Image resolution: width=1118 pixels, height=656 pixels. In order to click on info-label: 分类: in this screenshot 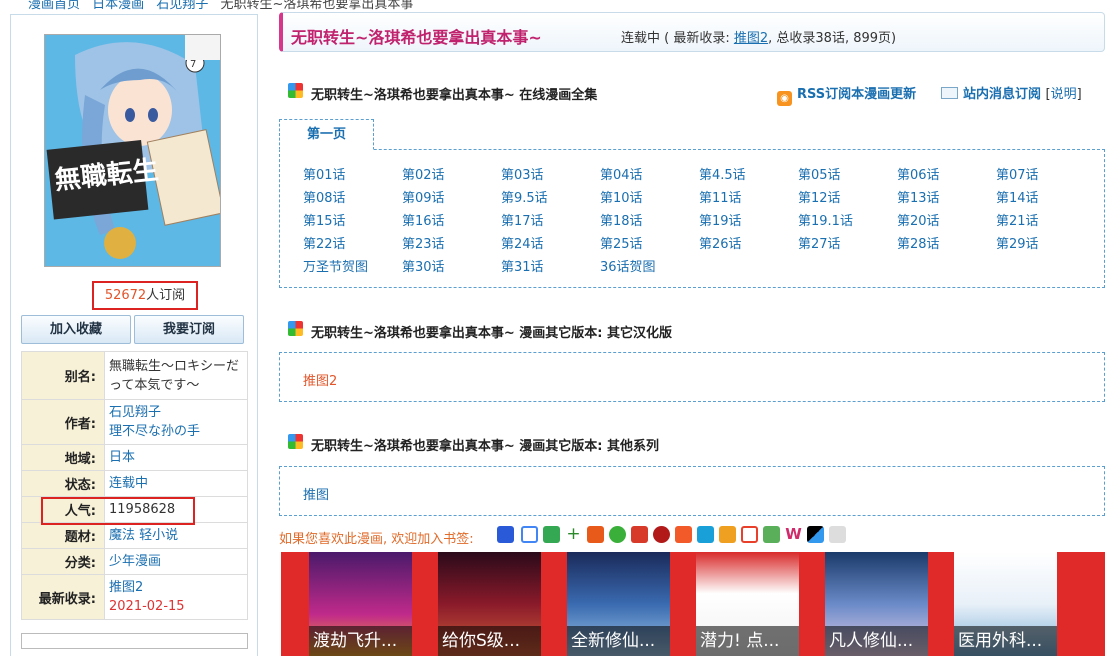, I will do `click(63, 561)`.